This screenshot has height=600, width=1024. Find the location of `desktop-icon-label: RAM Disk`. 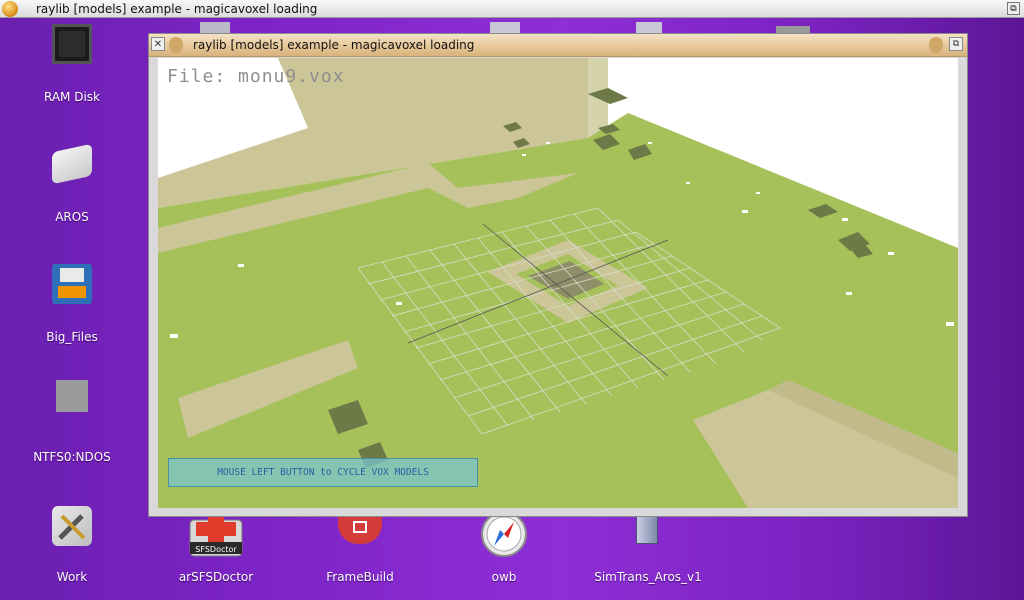

desktop-icon-label: RAM Disk is located at coordinates (71, 97).